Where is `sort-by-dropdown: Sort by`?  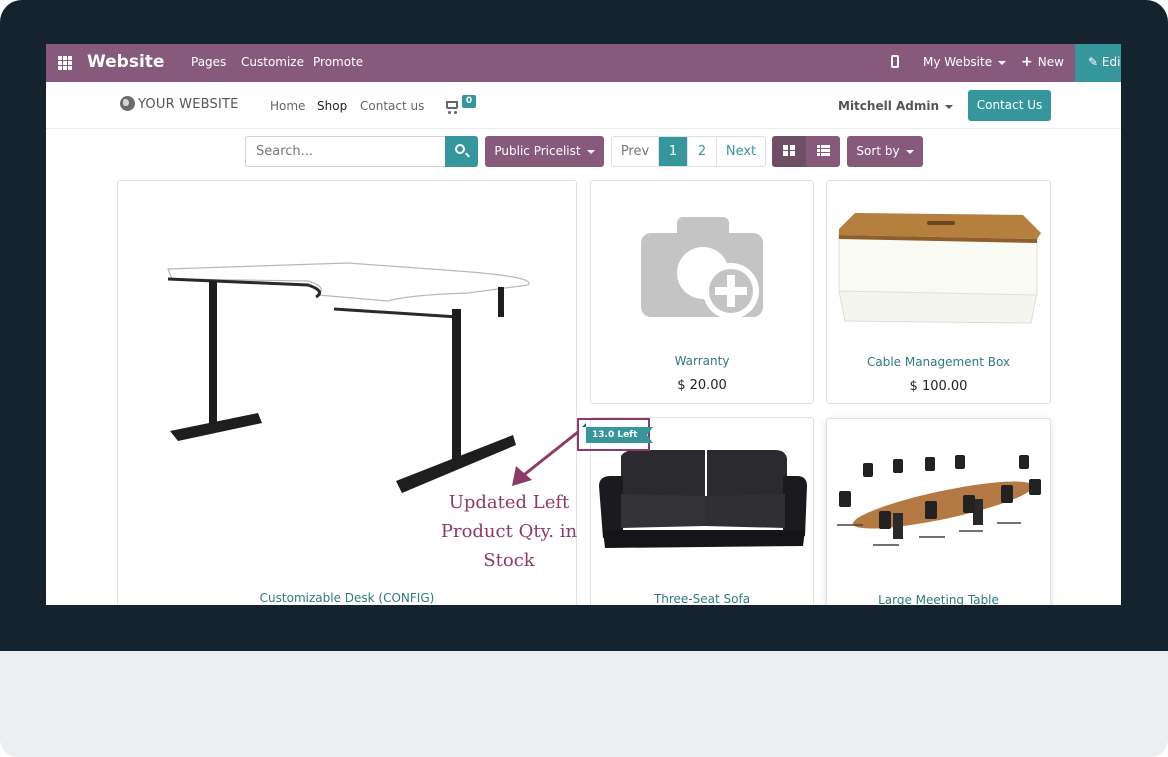 sort-by-dropdown: Sort by is located at coordinates (885, 151).